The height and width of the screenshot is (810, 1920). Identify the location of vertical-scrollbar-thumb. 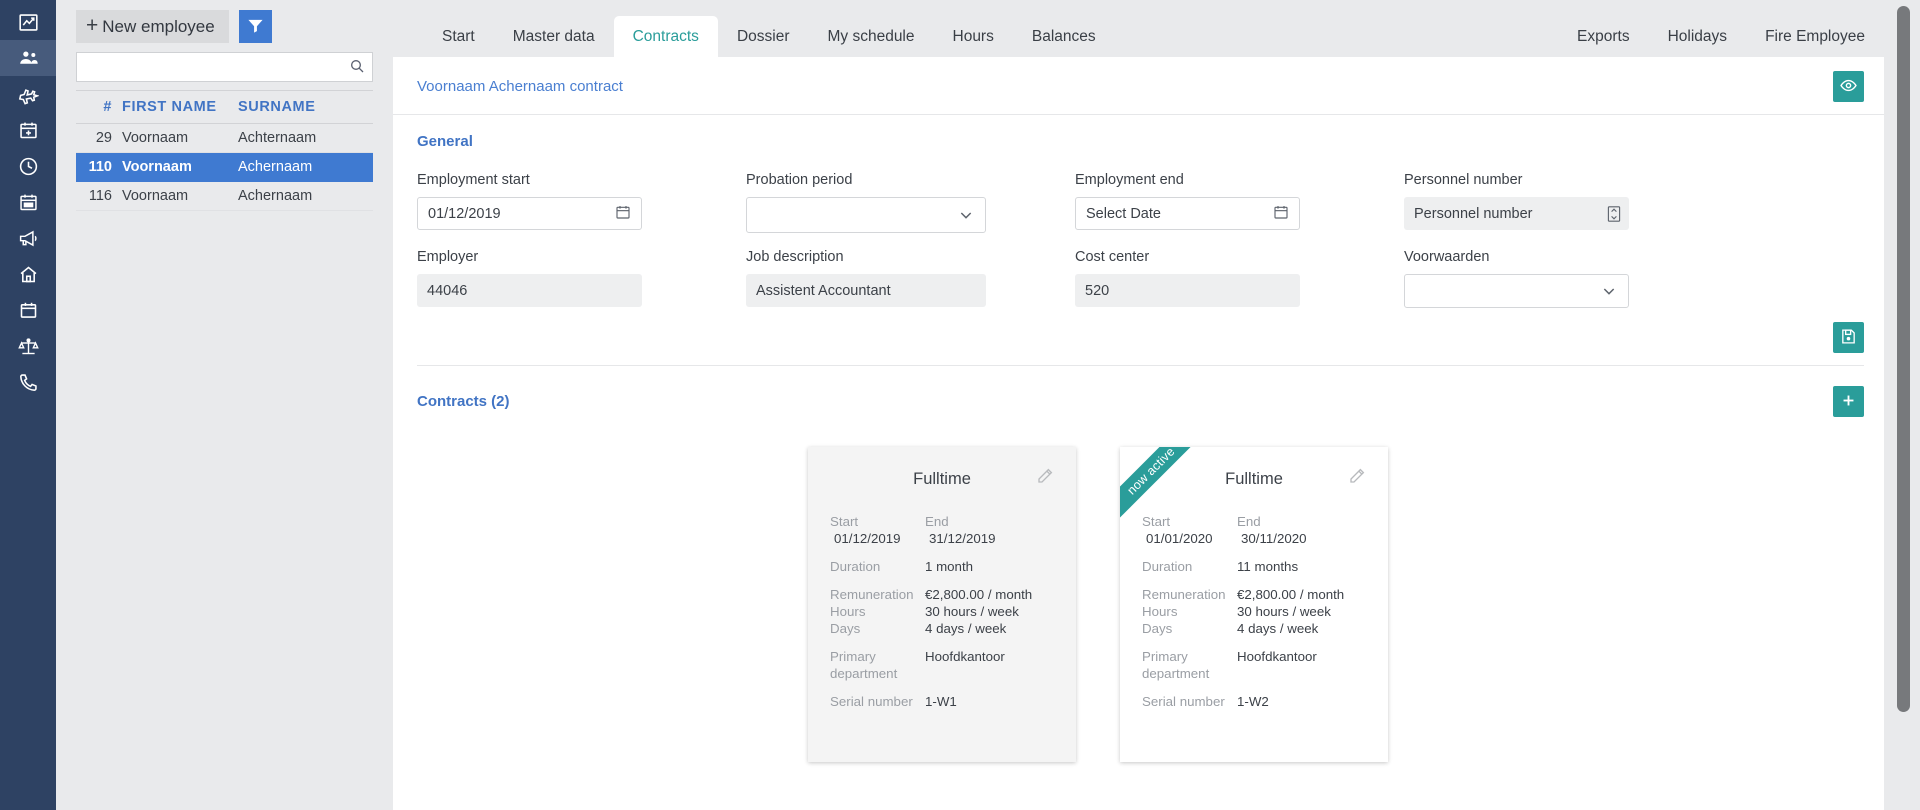
(1903, 359).